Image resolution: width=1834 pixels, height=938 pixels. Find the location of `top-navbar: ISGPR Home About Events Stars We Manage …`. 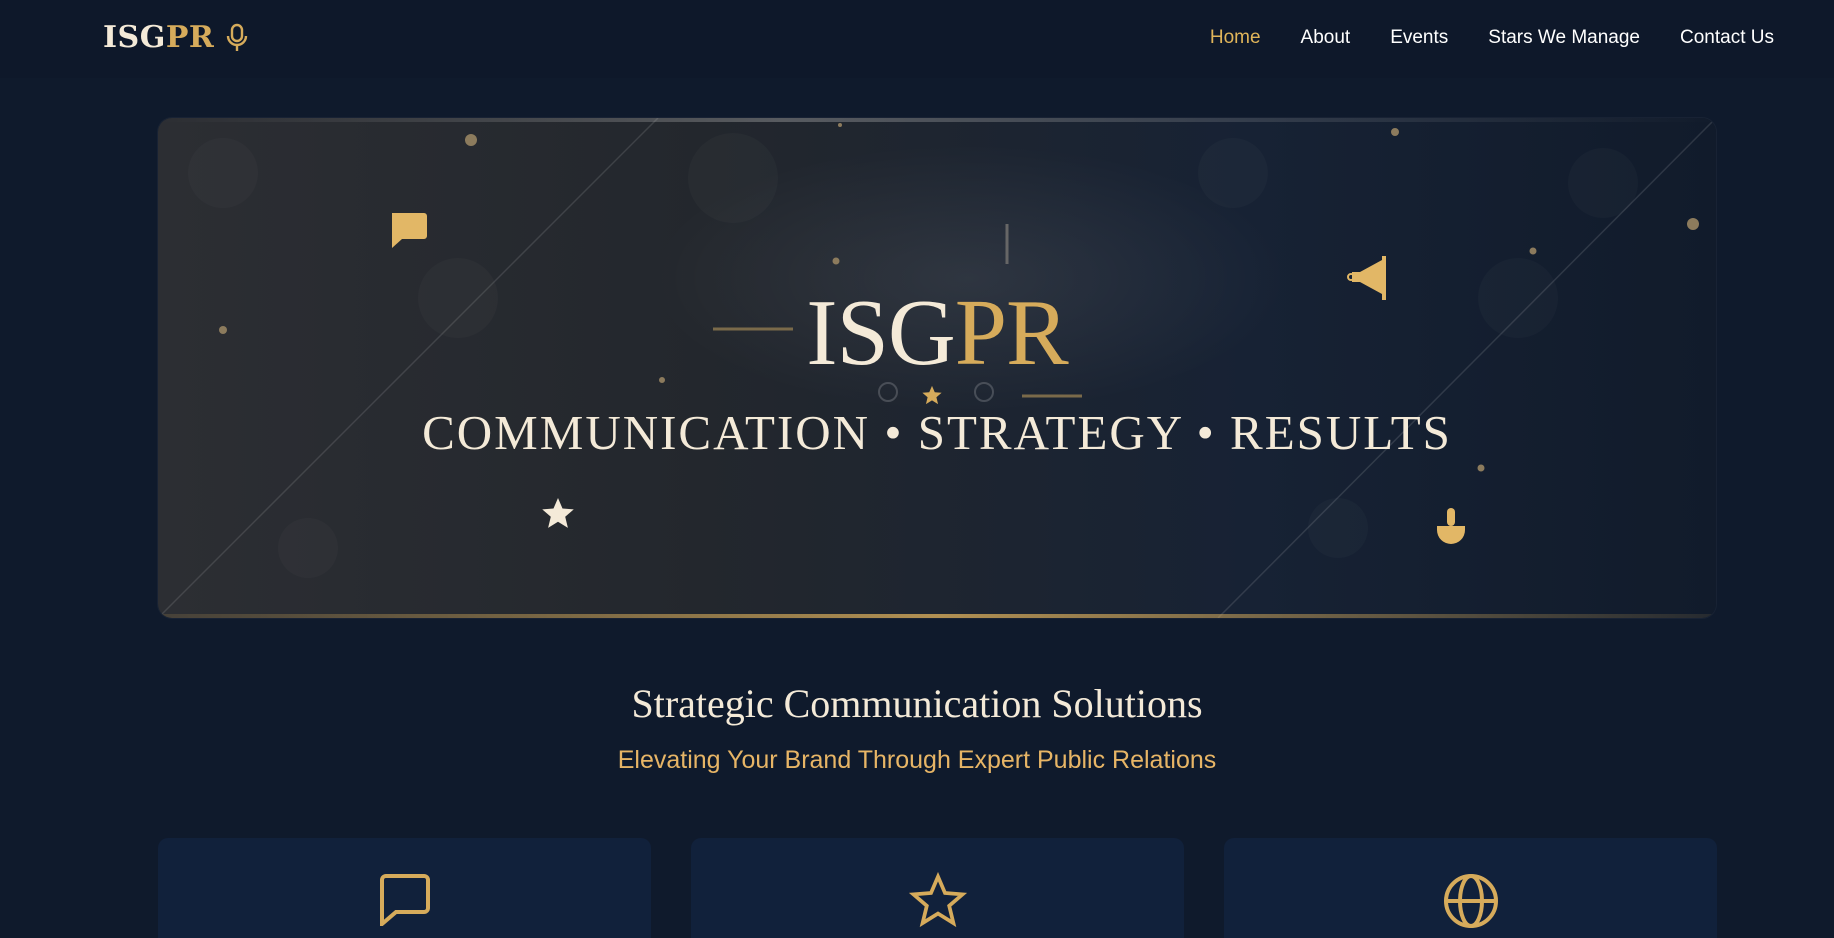

top-navbar: ISGPR Home About Events Stars We Manage … is located at coordinates (917, 39).